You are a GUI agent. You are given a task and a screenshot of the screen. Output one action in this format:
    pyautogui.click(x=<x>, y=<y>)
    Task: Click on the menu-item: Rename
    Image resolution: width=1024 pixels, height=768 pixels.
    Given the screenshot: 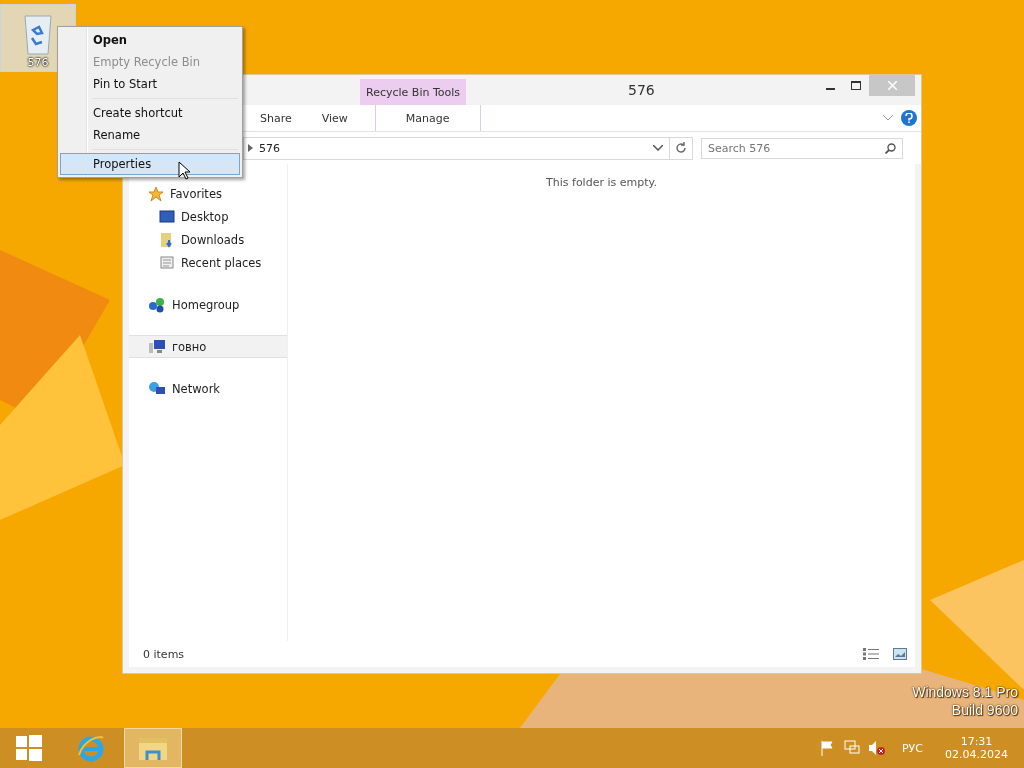 What is the action you would take?
    pyautogui.click(x=150, y=135)
    